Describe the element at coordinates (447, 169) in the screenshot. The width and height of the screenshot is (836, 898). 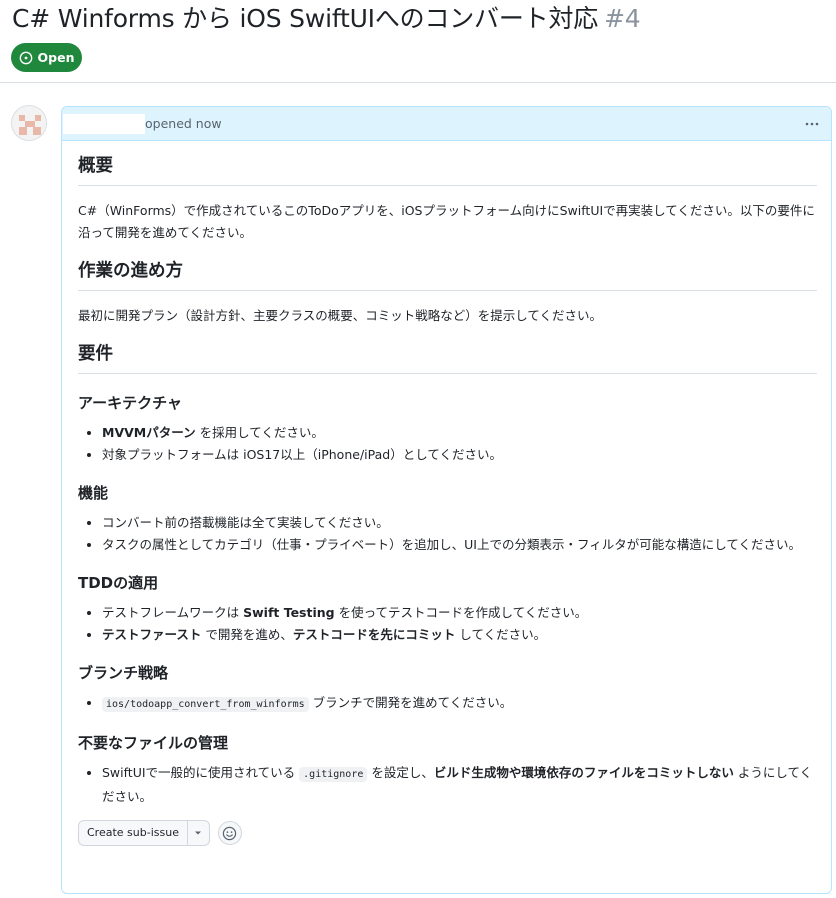
I see `heading-overview: 概要` at that location.